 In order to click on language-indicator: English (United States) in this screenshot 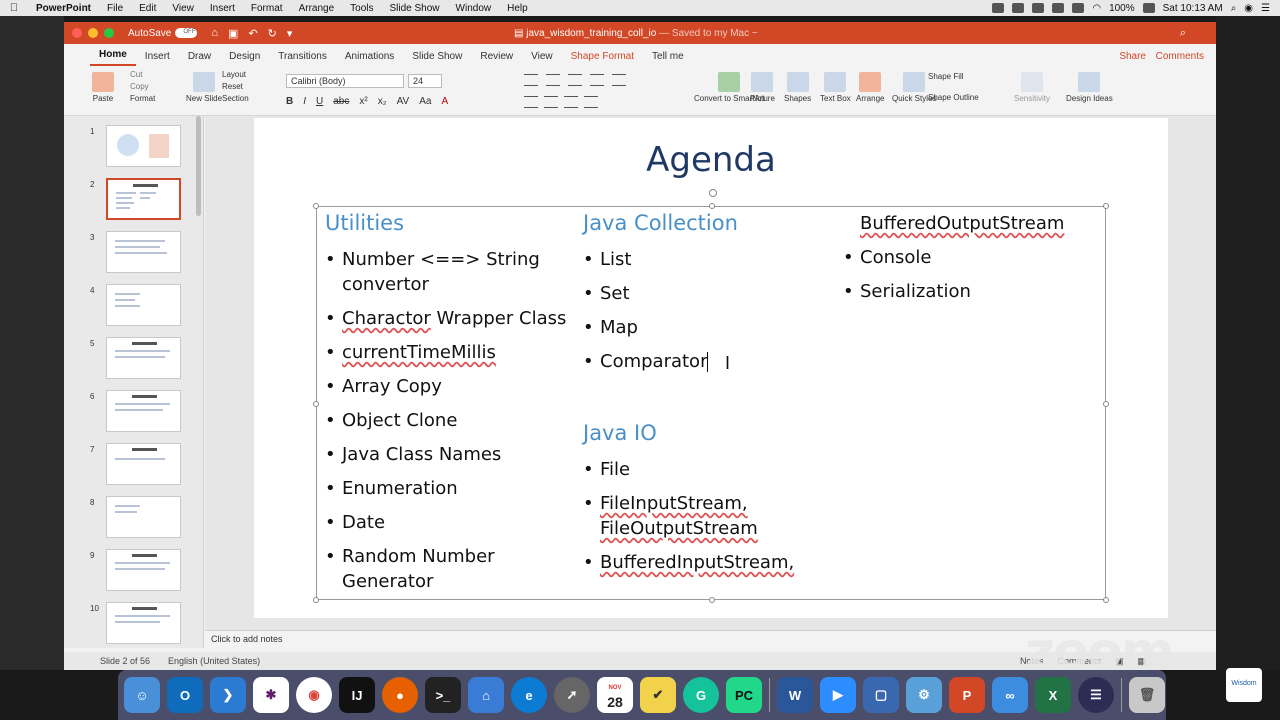, I will do `click(214, 661)`.